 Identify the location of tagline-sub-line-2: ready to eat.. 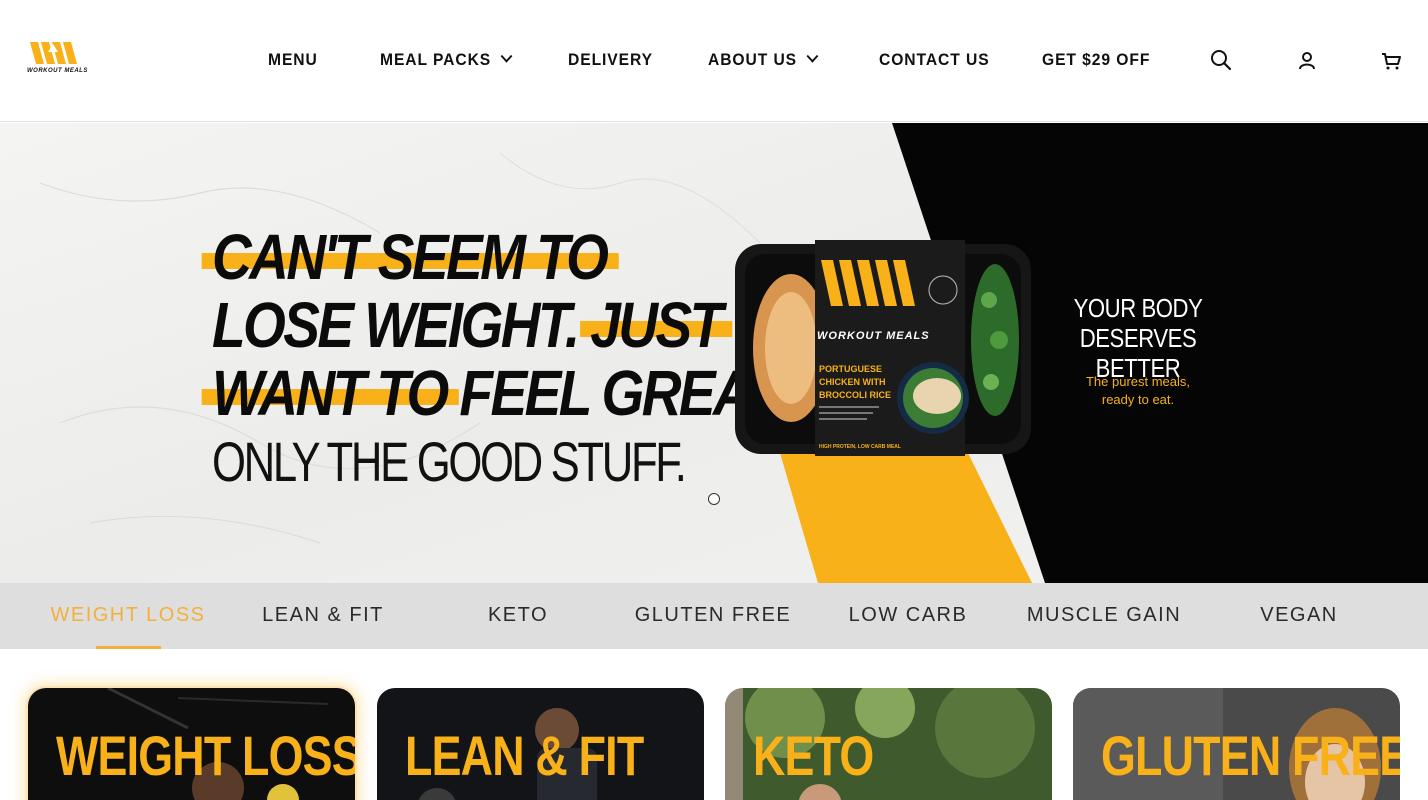
(1138, 399).